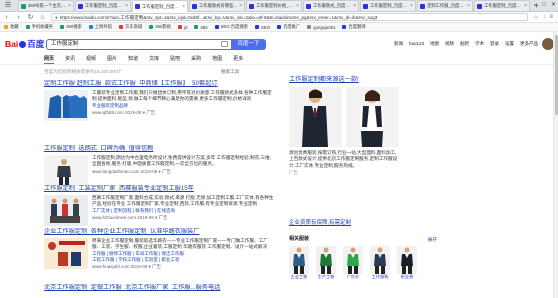  I want to click on result-tab: 文库, so click(154, 60).